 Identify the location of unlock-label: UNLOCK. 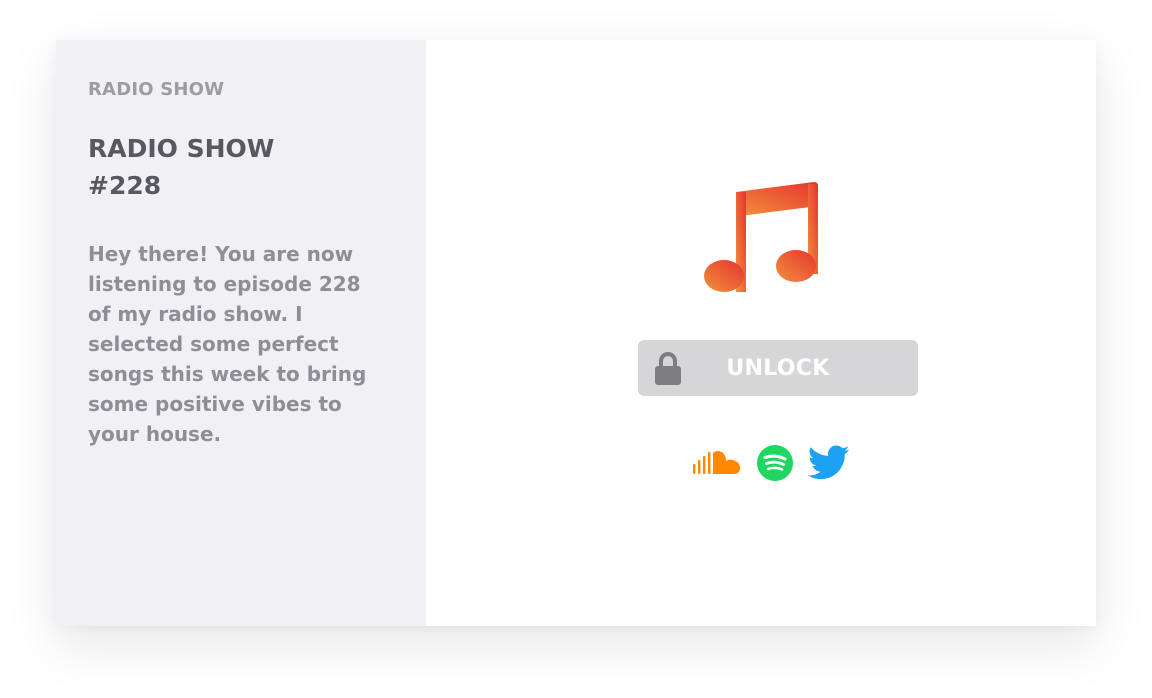
(778, 368).